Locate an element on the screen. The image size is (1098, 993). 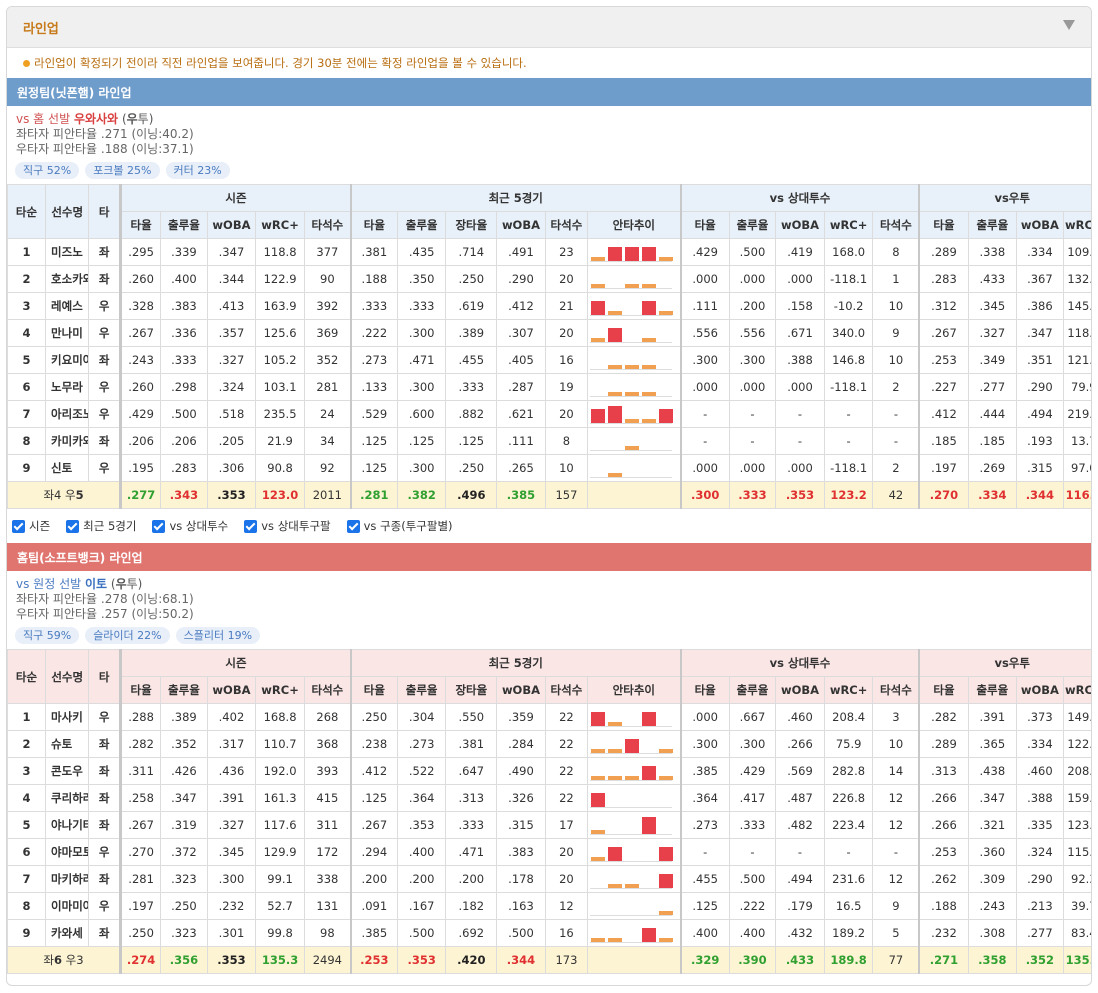
bat-hand: 우 is located at coordinates (105, 717).